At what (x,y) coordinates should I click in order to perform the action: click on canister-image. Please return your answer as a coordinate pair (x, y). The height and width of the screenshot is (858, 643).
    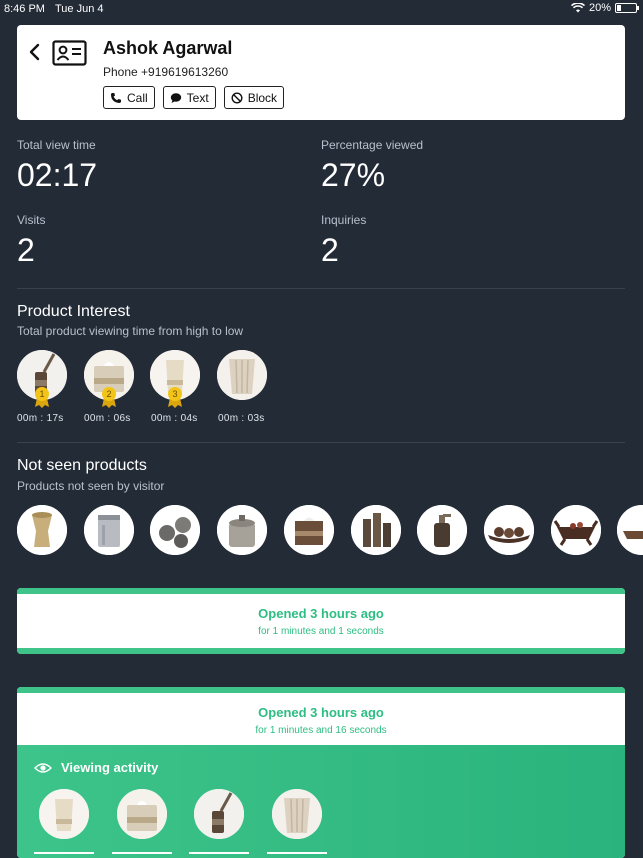
    Looking at the image, I should click on (242, 530).